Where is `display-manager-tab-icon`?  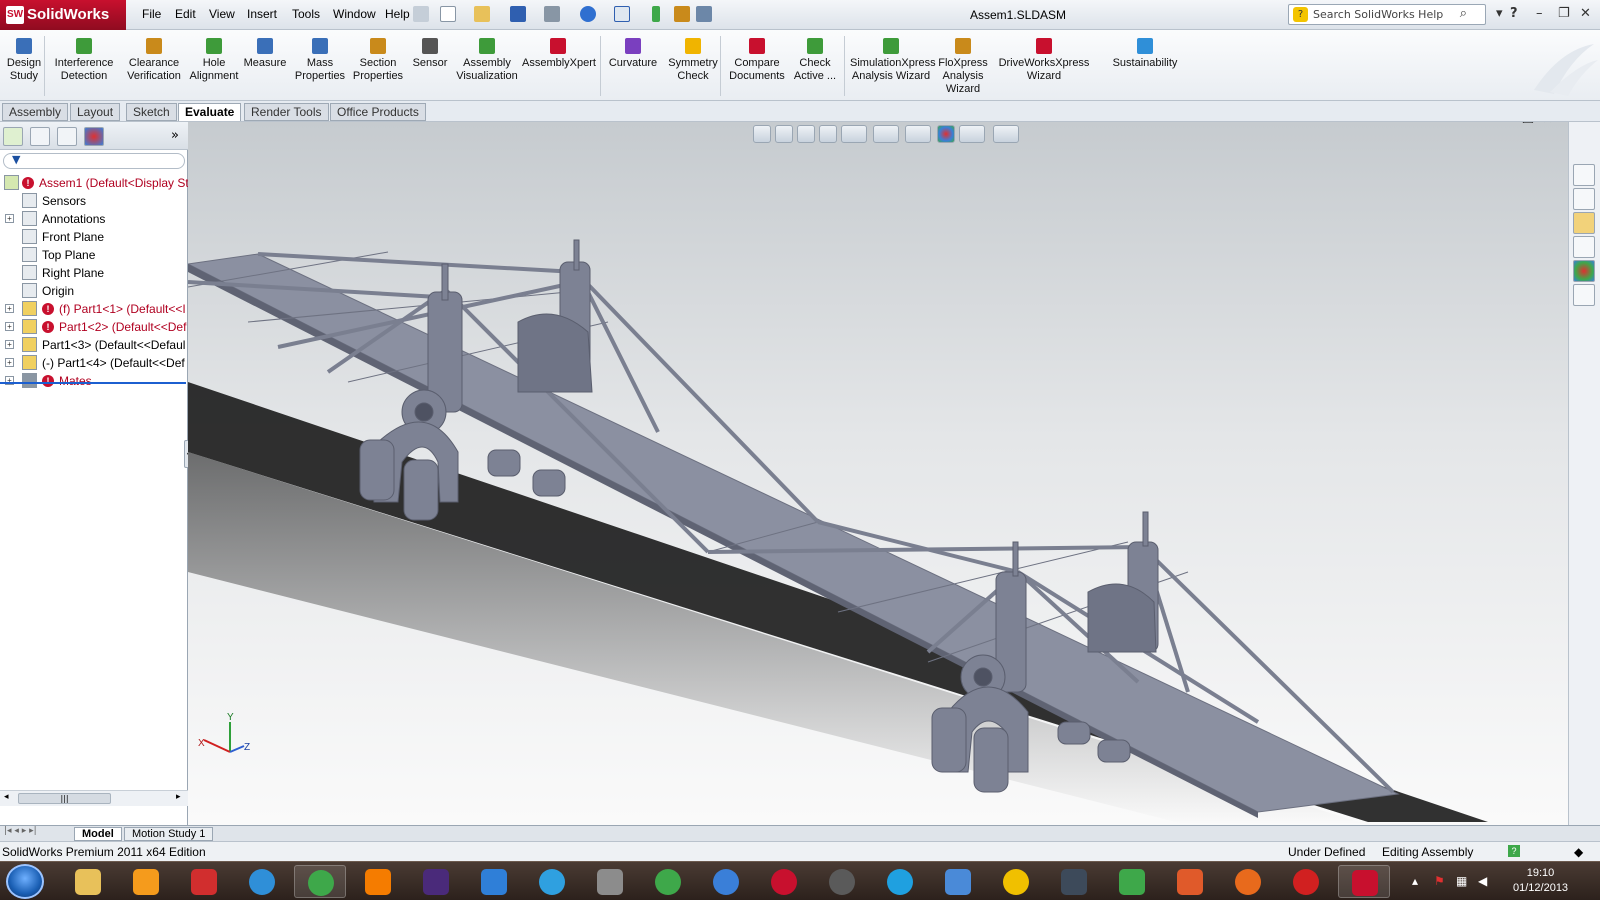 display-manager-tab-icon is located at coordinates (94, 136).